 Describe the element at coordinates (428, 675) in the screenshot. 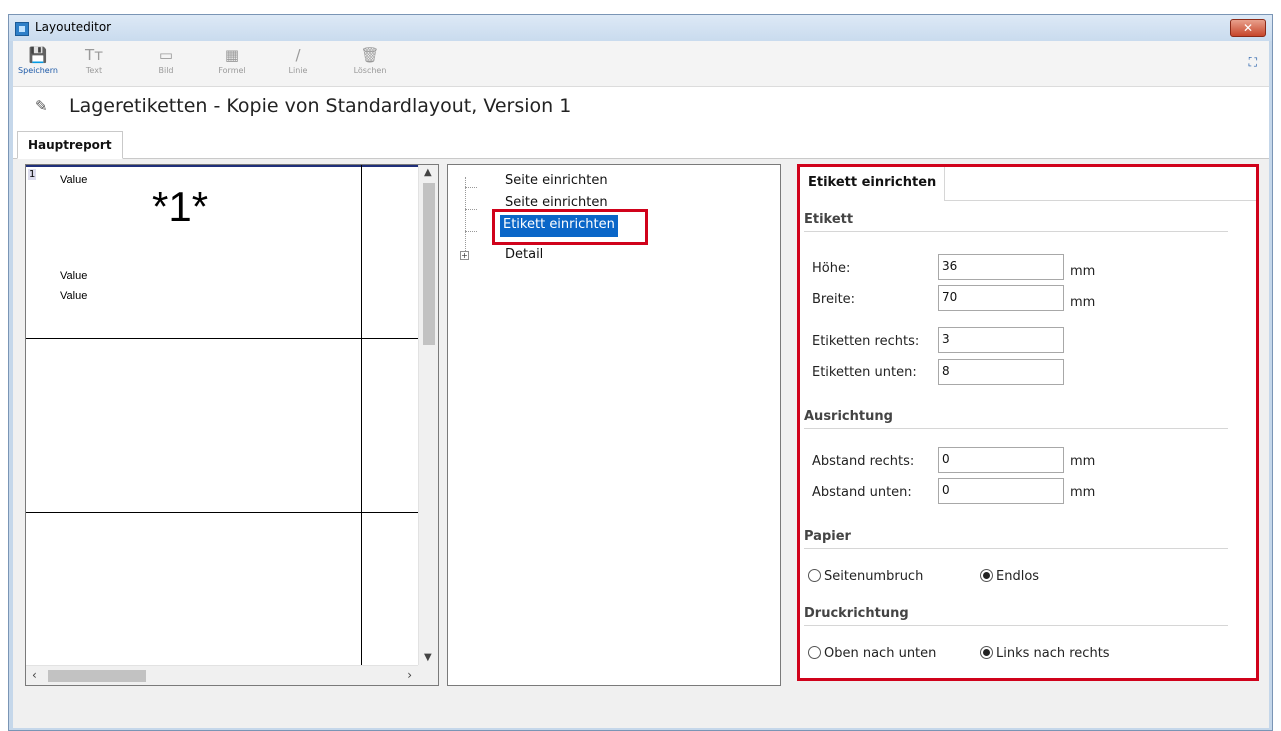

I see `scroll-corner` at that location.